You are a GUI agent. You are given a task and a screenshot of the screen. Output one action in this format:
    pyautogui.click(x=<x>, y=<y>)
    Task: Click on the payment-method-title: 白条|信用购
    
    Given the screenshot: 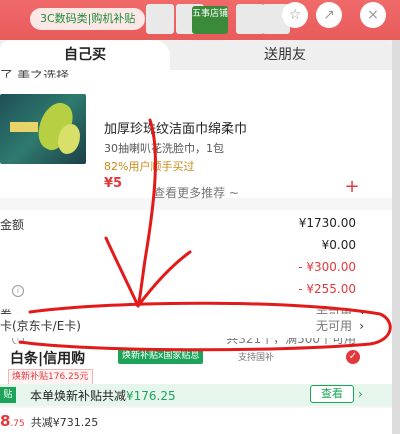 What is the action you would take?
    pyautogui.click(x=48, y=359)
    